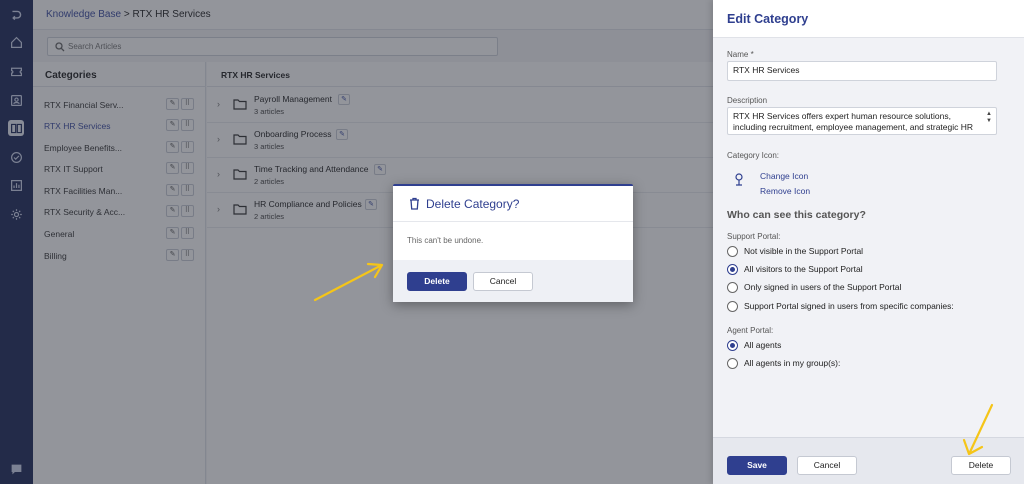 The image size is (1024, 484). Describe the element at coordinates (750, 330) in the screenshot. I see `agent-portal-label: Agent Portal:` at that location.